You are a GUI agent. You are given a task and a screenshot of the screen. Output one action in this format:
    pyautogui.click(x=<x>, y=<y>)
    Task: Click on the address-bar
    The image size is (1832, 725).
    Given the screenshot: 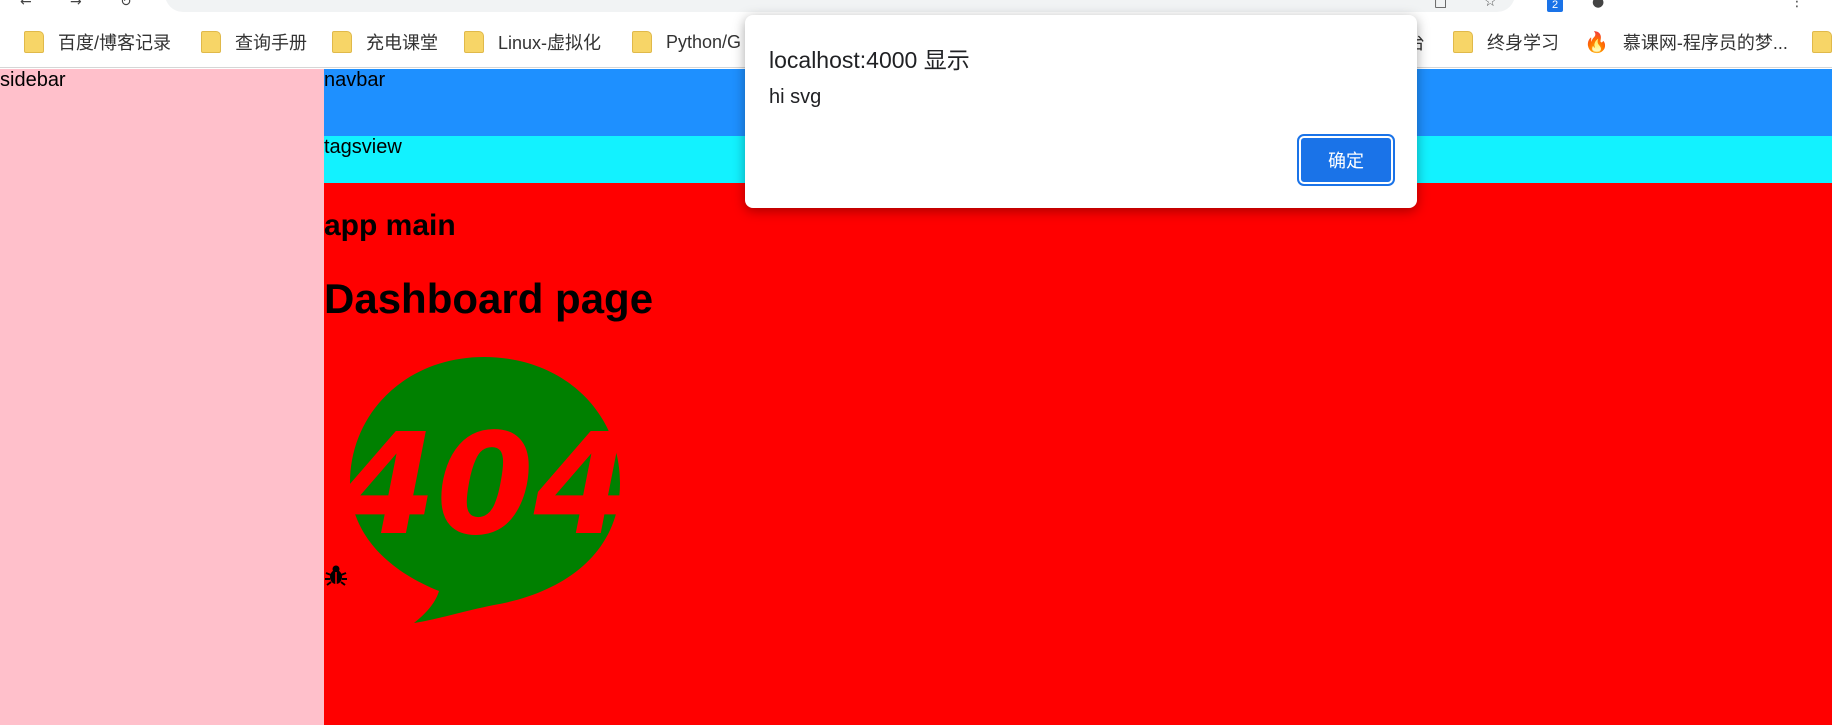 What is the action you would take?
    pyautogui.click(x=840, y=6)
    